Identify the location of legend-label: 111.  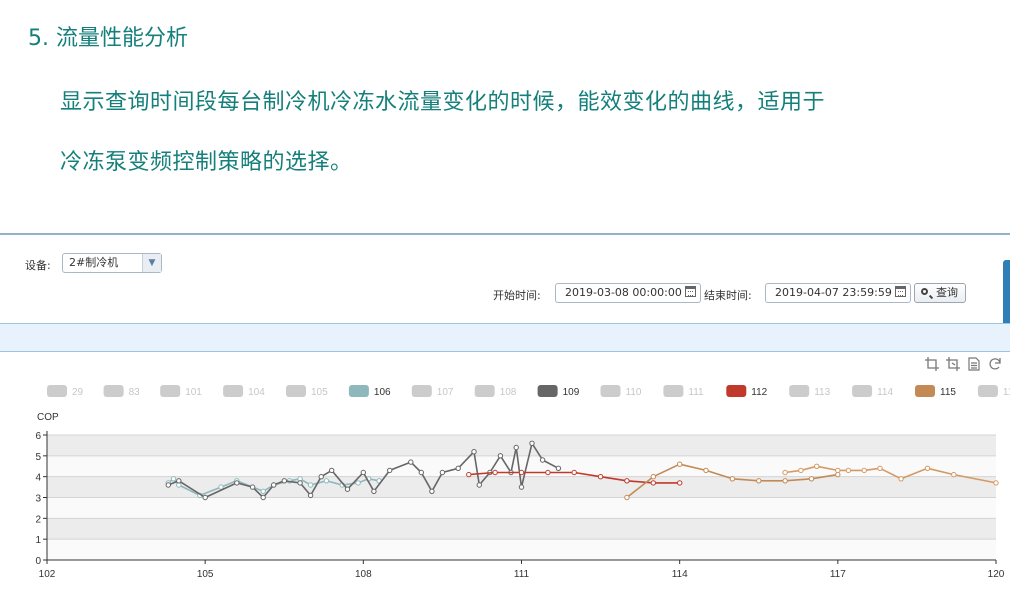
(696, 392).